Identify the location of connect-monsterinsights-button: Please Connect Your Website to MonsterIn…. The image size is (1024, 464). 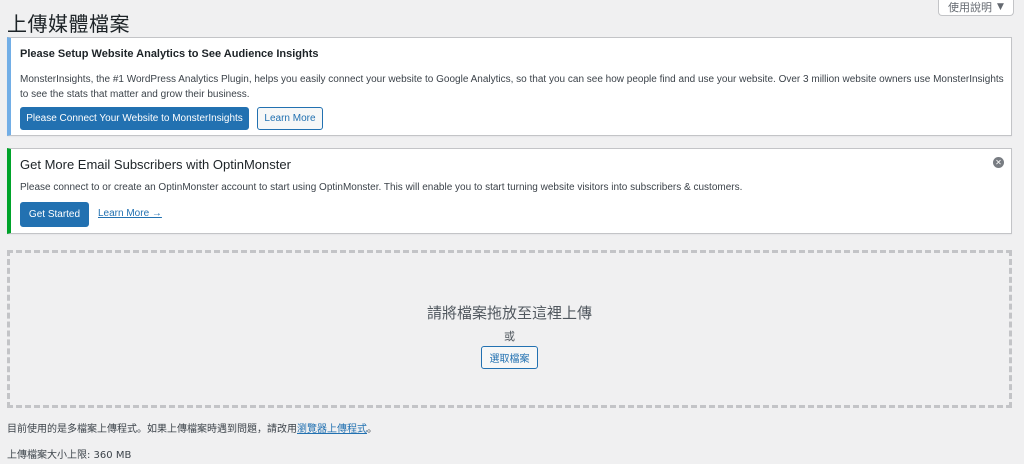
(134, 118).